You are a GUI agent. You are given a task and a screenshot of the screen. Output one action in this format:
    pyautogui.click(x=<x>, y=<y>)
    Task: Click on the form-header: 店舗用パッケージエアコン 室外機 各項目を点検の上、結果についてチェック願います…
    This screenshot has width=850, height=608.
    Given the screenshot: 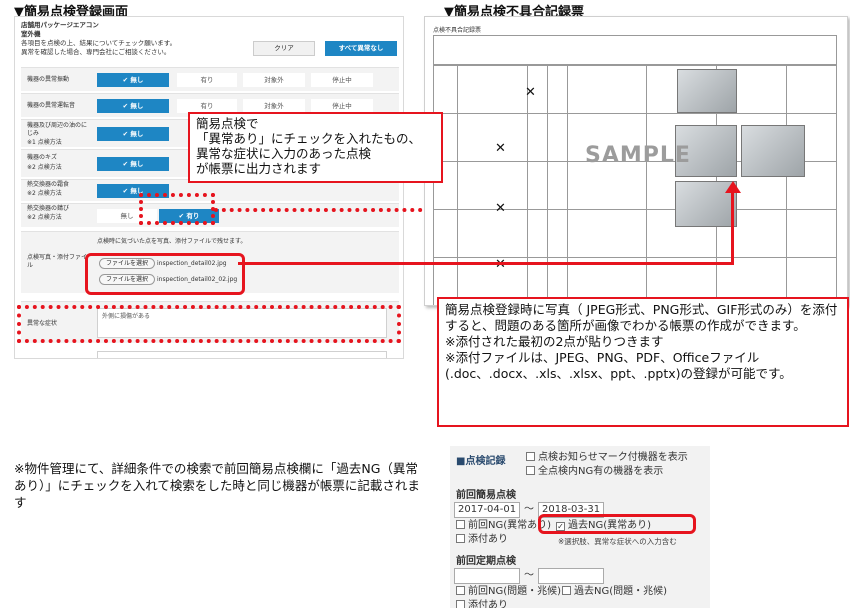 What is the action you would take?
    pyautogui.click(x=98, y=39)
    